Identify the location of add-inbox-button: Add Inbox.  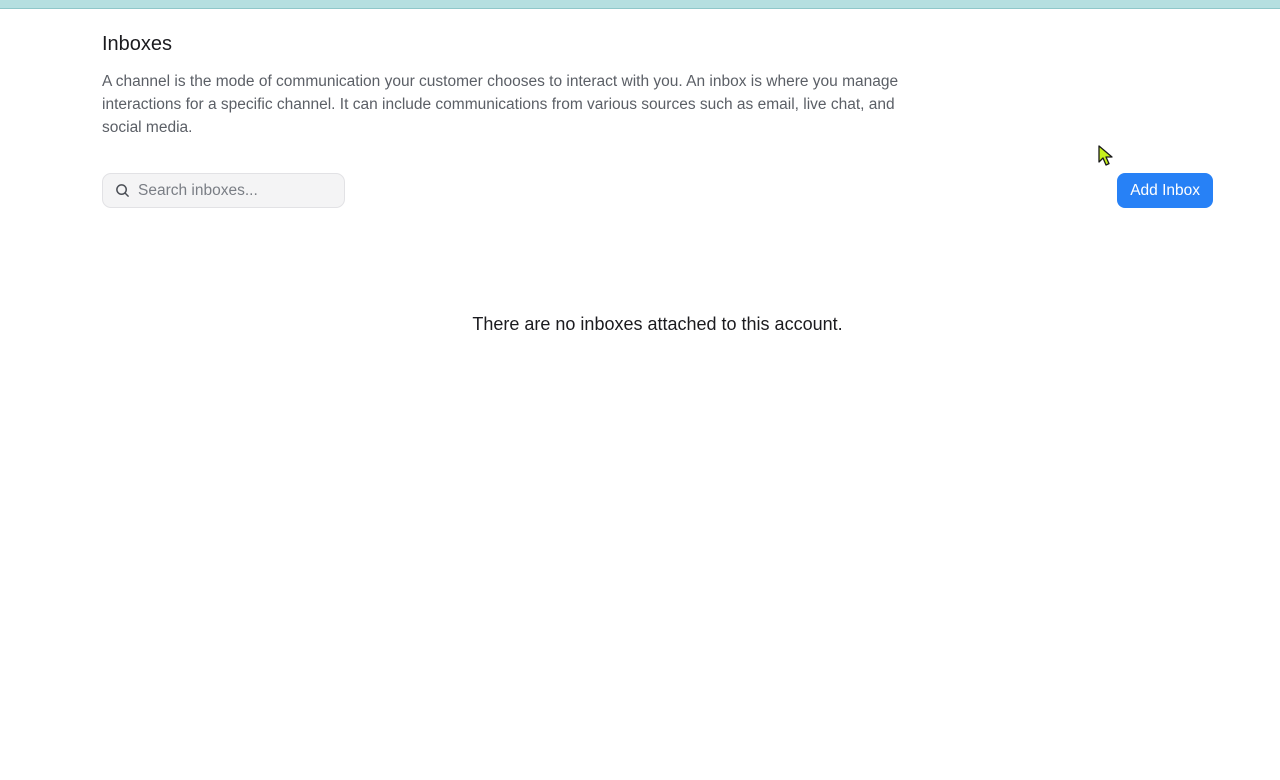
(1165, 190).